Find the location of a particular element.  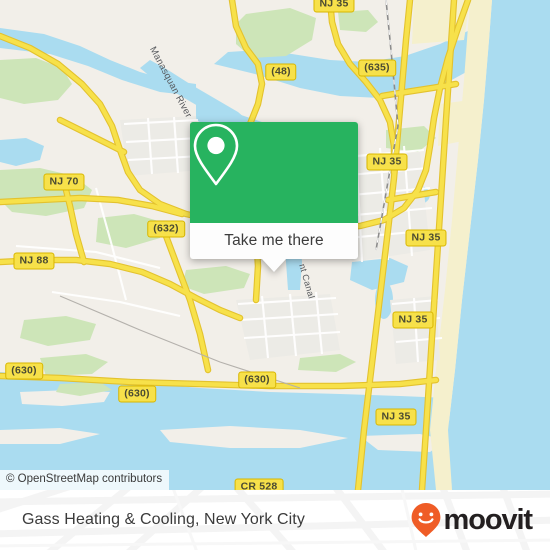

road-shield-nj35-north: NJ 35 is located at coordinates (334, 6).